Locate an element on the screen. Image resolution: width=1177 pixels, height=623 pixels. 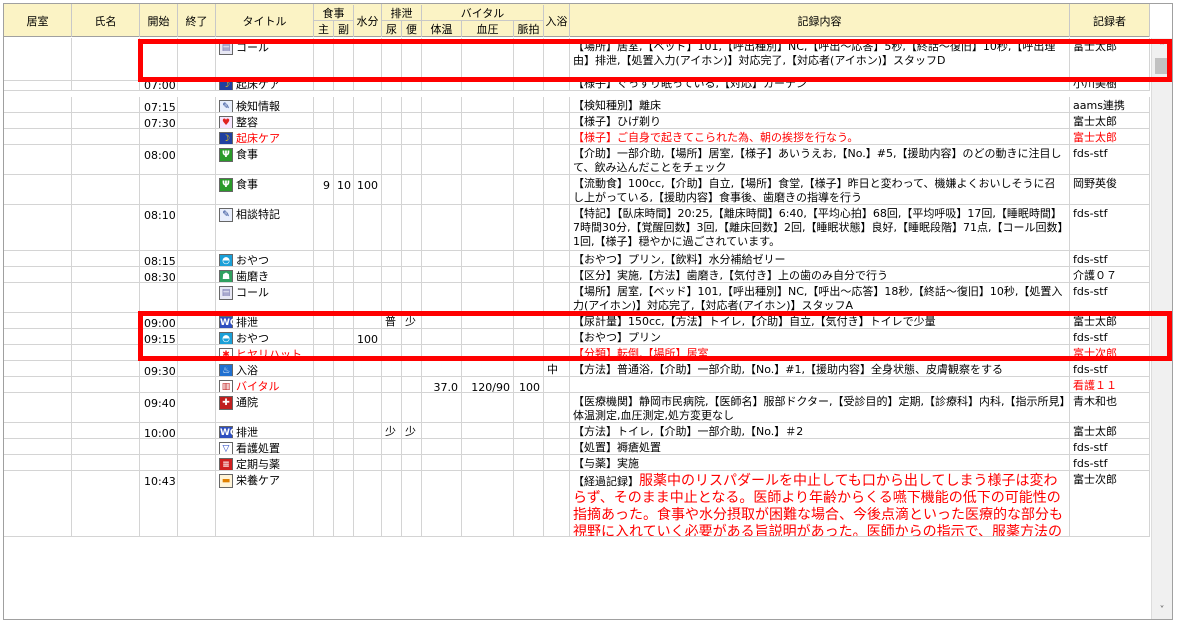
col-meal-side: 副 is located at coordinates (344, 29).